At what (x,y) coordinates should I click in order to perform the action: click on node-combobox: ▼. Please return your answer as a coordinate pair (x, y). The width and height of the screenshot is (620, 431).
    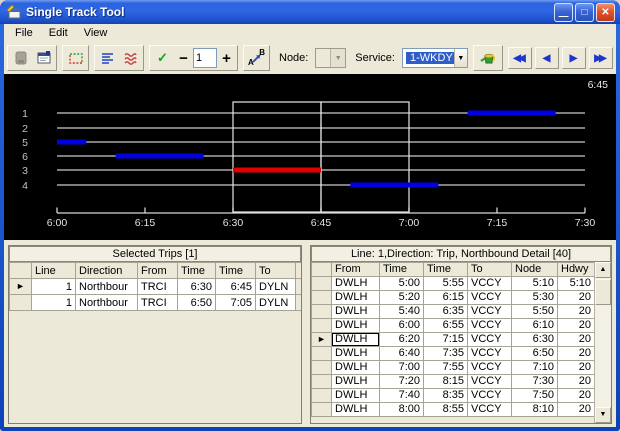
    Looking at the image, I should click on (331, 58).